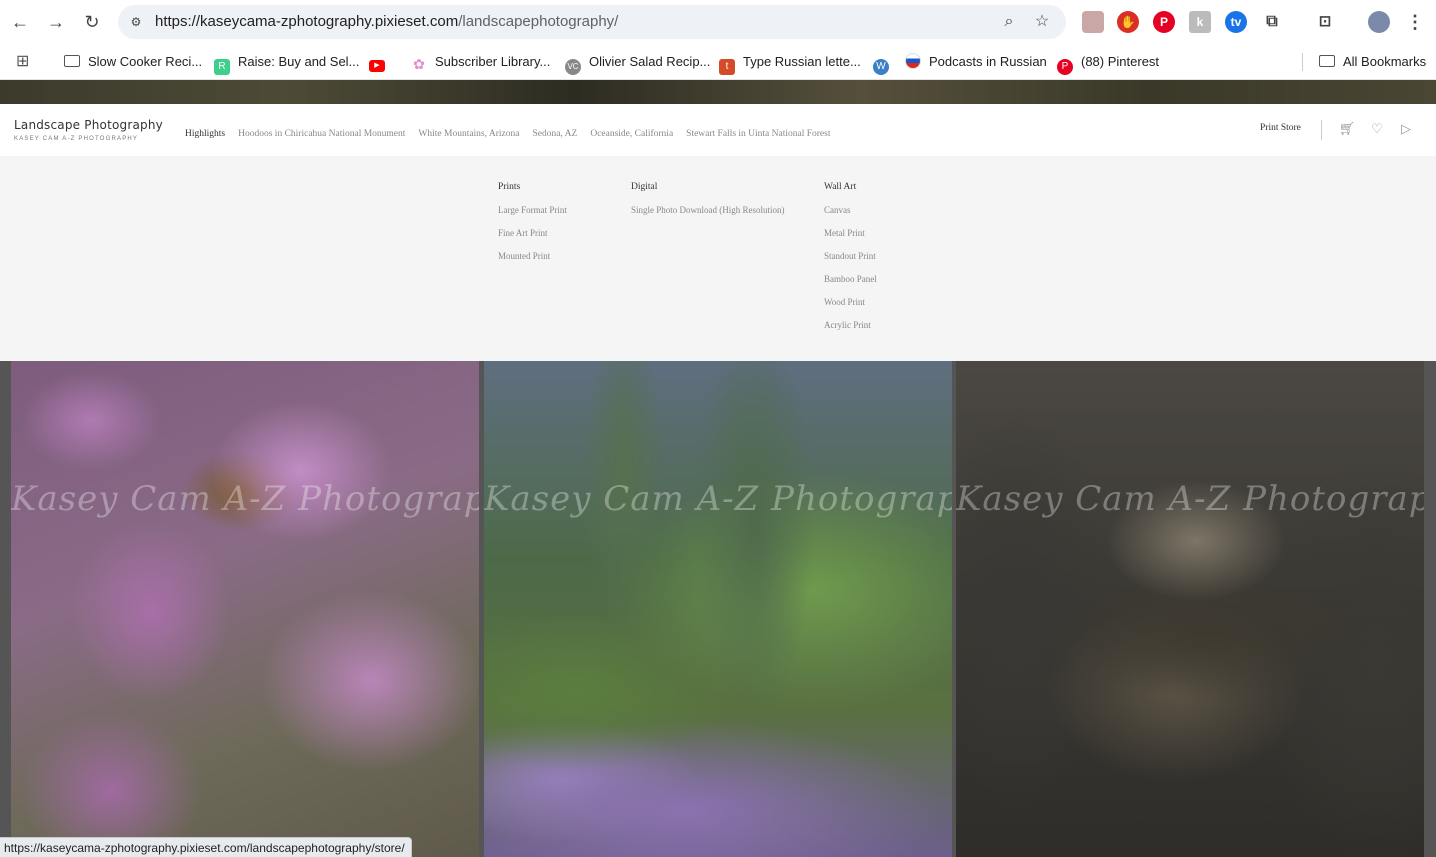 This screenshot has width=1436, height=857. Describe the element at coordinates (377, 66) in the screenshot. I see `youtube-icon: ▶` at that location.